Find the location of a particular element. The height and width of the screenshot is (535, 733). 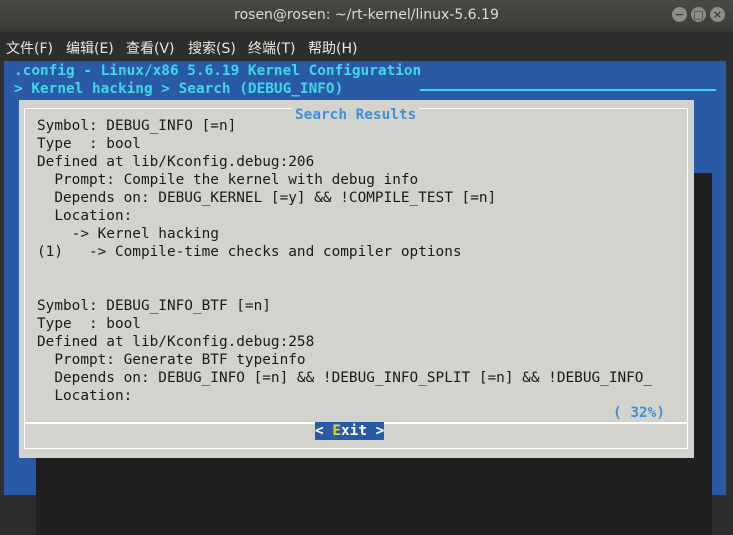

menu-file: 文件(F) is located at coordinates (29, 48).